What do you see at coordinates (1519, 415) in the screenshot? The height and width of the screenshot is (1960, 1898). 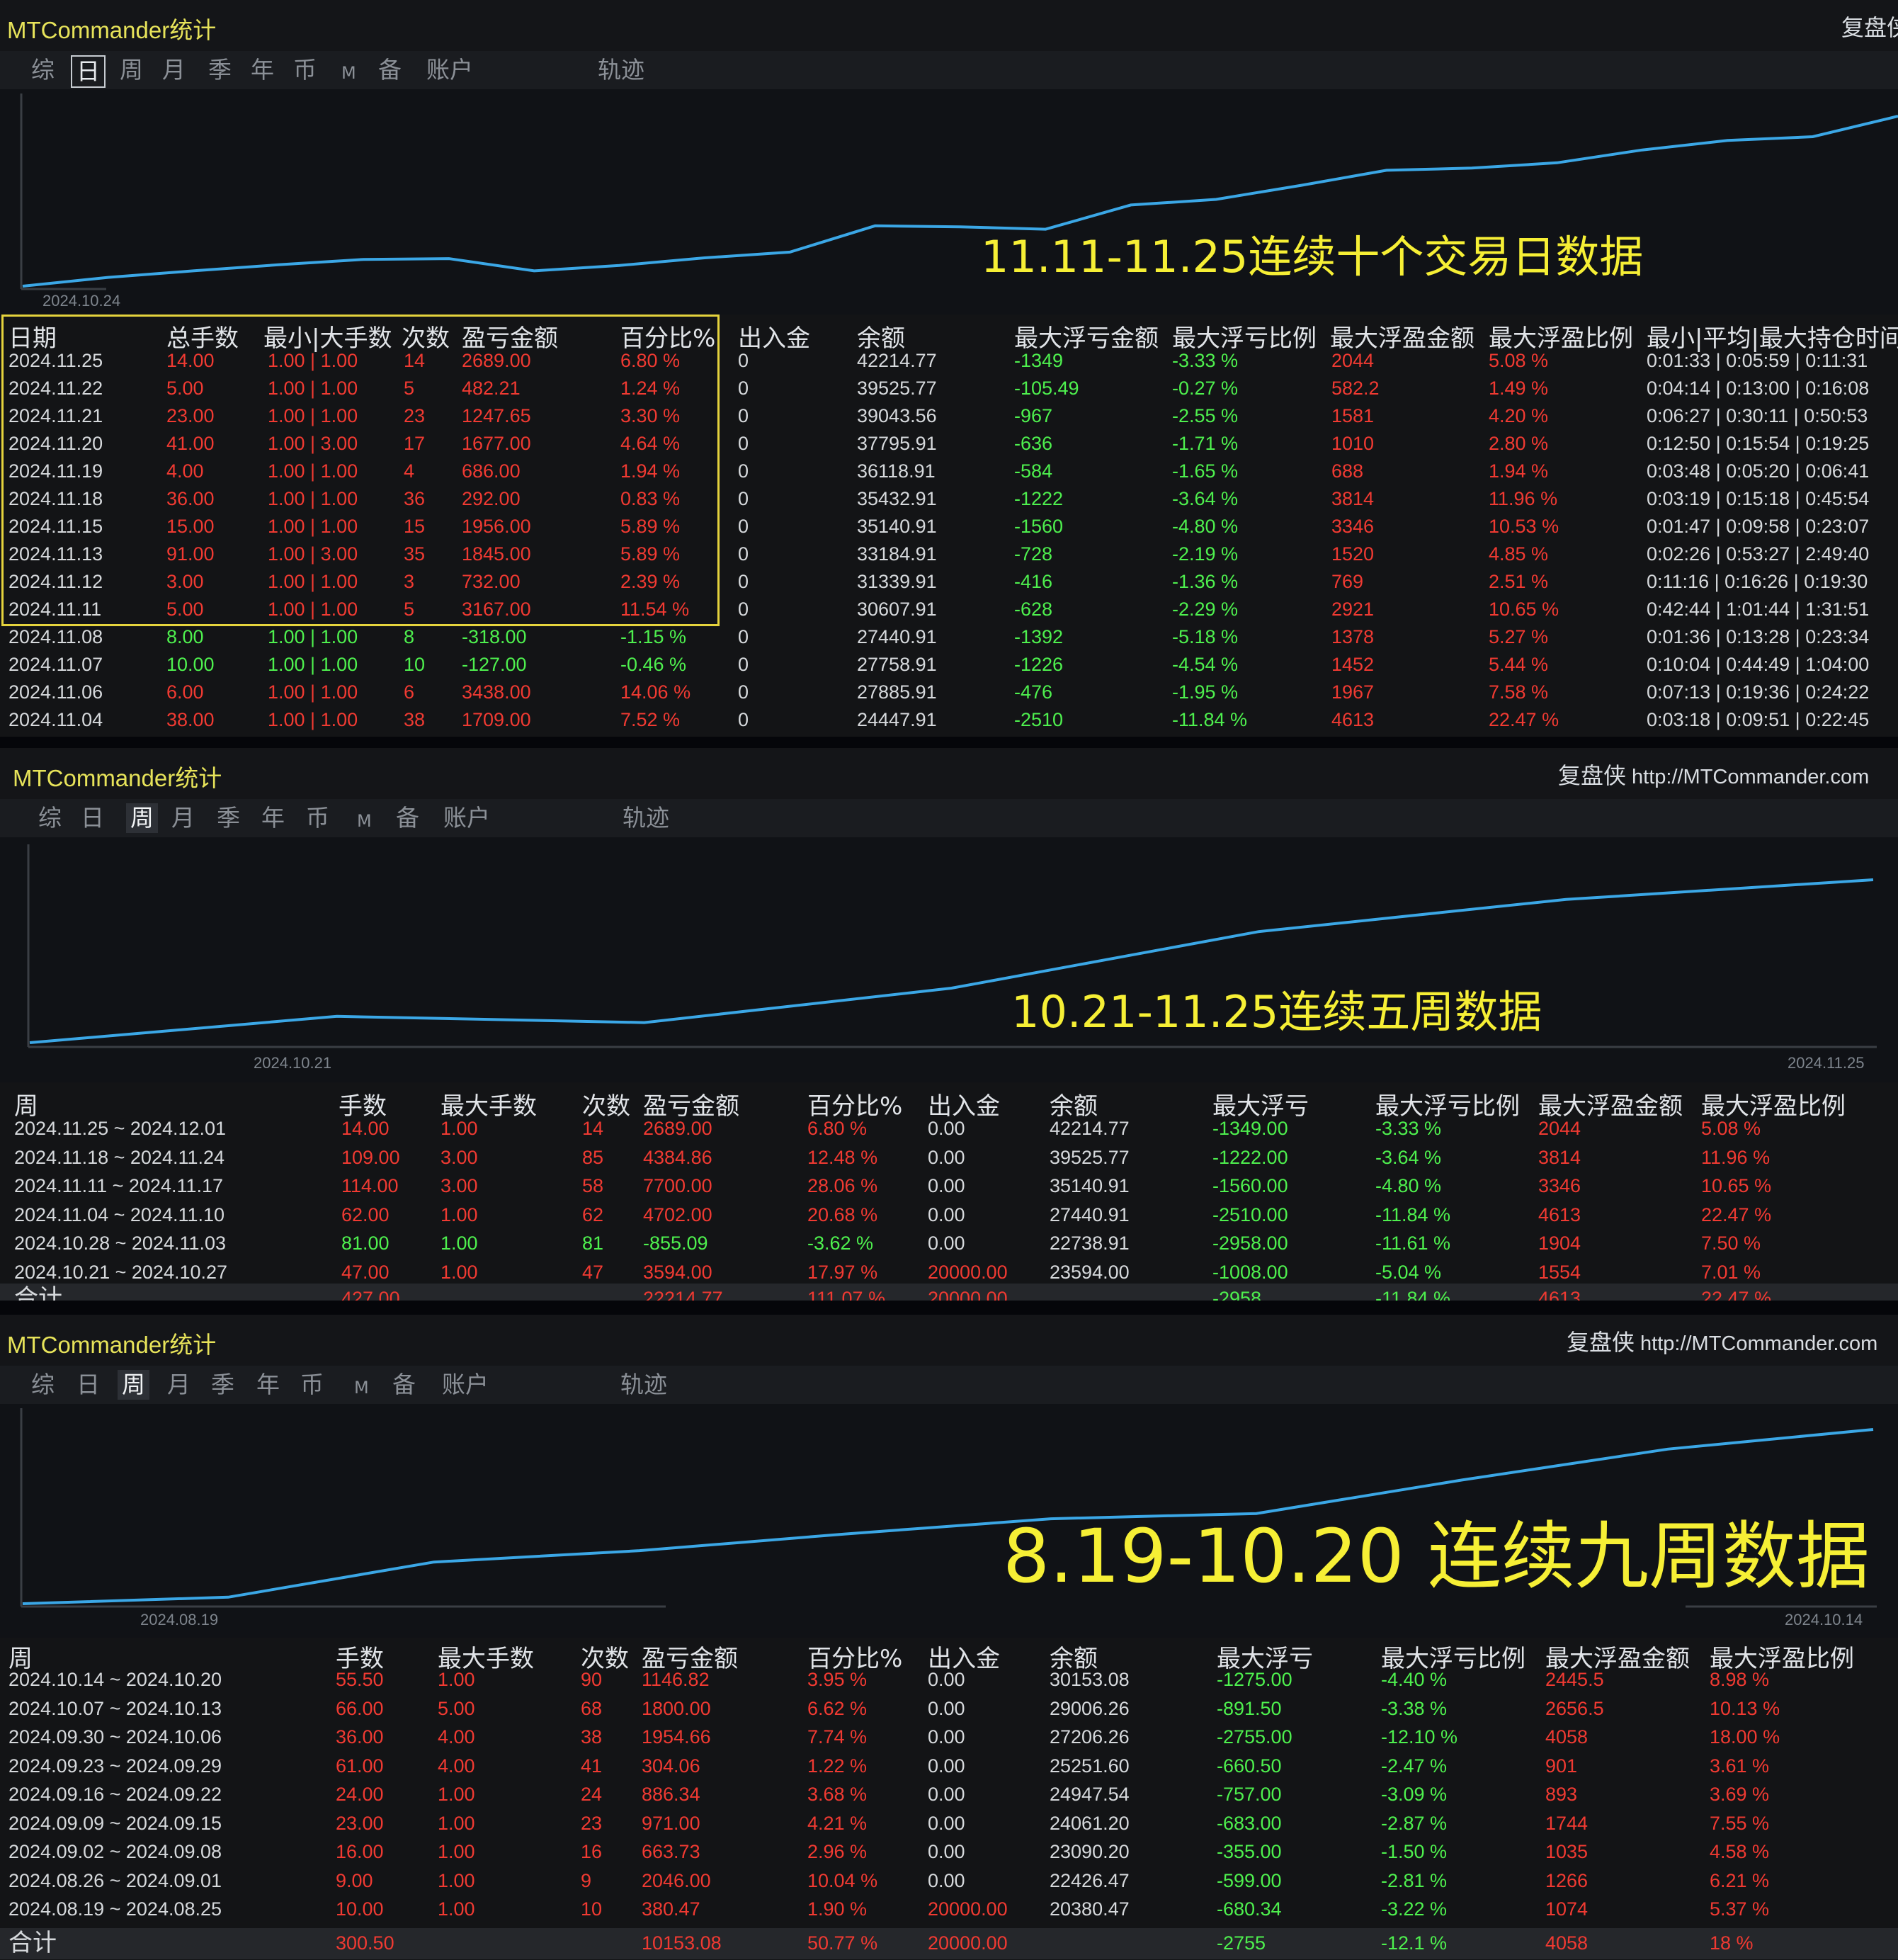 I see `table-cell: 4.20 %` at bounding box center [1519, 415].